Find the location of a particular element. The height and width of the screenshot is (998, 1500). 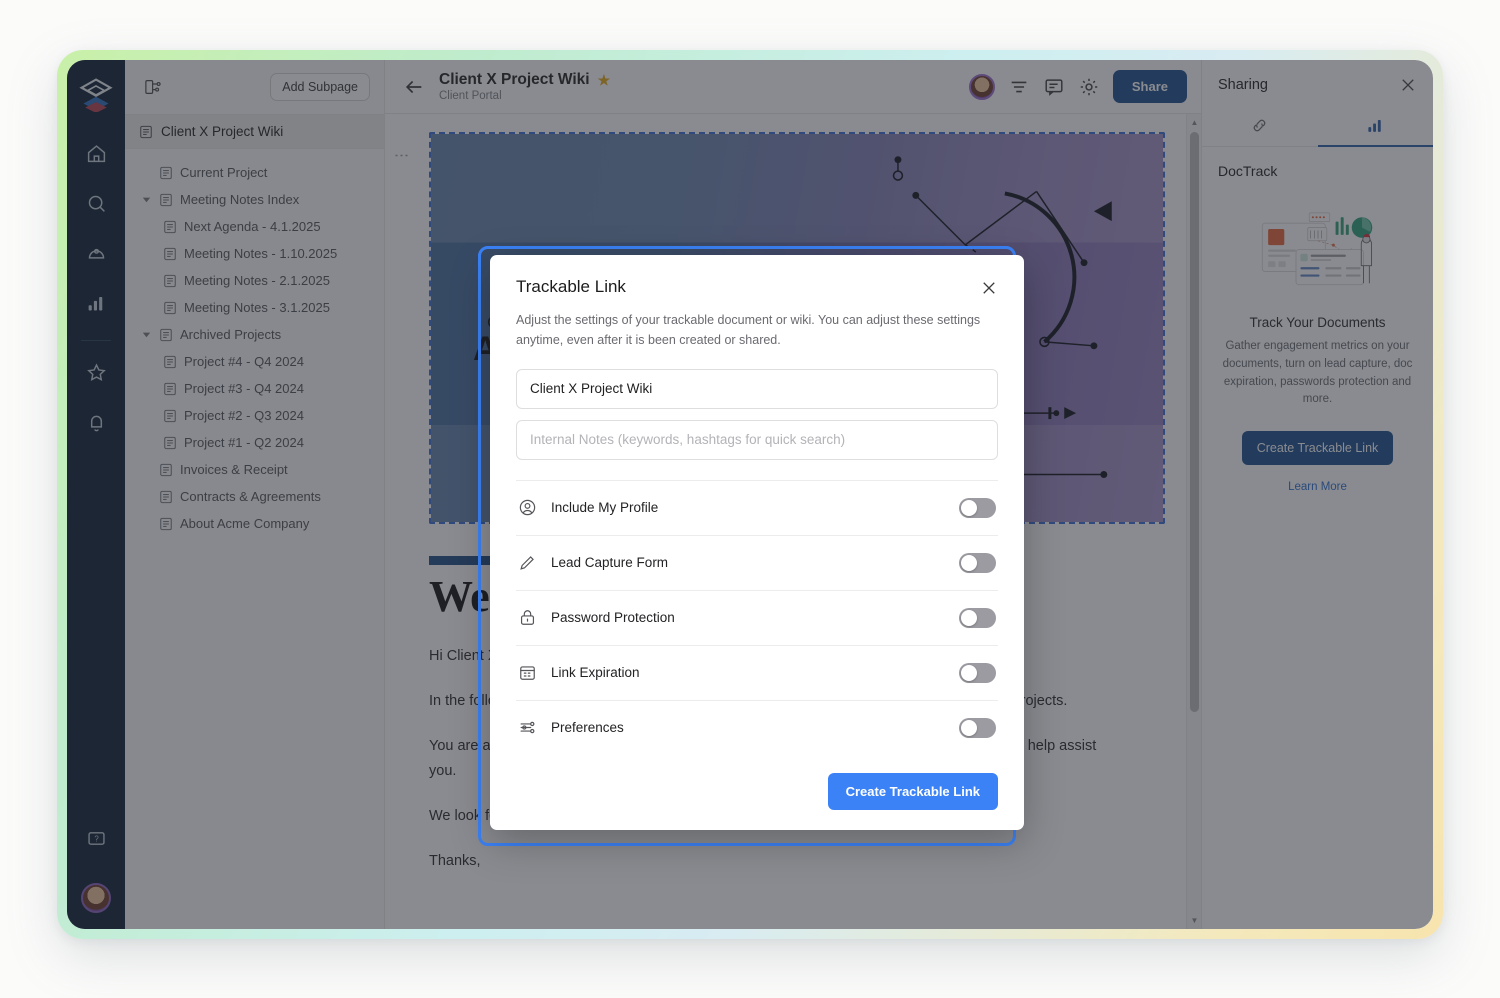

sidebar-item-label: Meeting Notes - 1.10.2025 is located at coordinates (261, 253).